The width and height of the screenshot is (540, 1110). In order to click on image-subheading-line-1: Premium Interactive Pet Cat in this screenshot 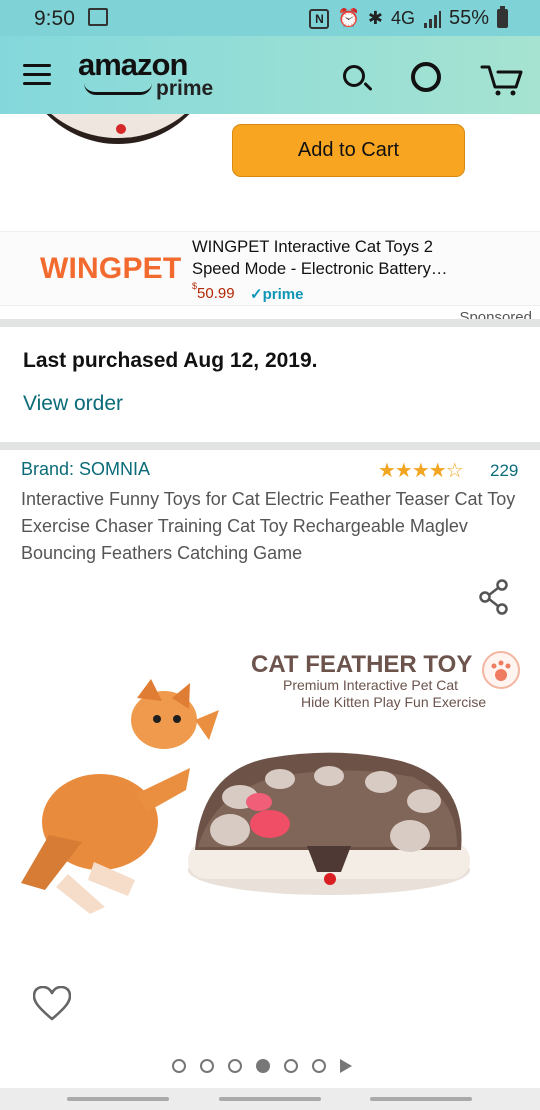, I will do `click(370, 685)`.